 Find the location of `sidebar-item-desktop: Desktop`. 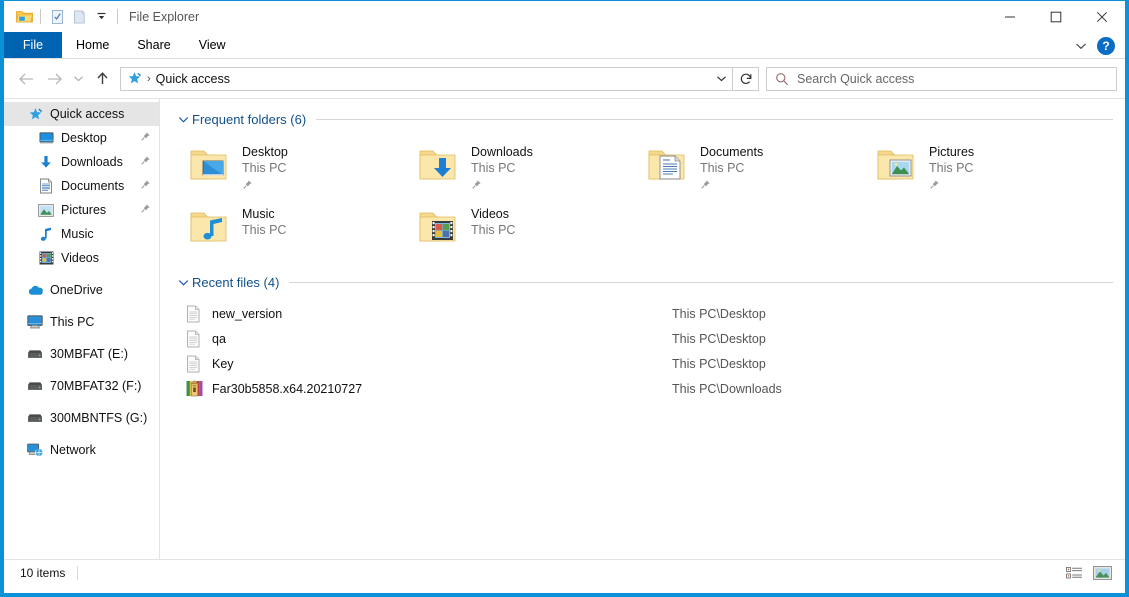

sidebar-item-desktop: Desktop is located at coordinates (81, 138).